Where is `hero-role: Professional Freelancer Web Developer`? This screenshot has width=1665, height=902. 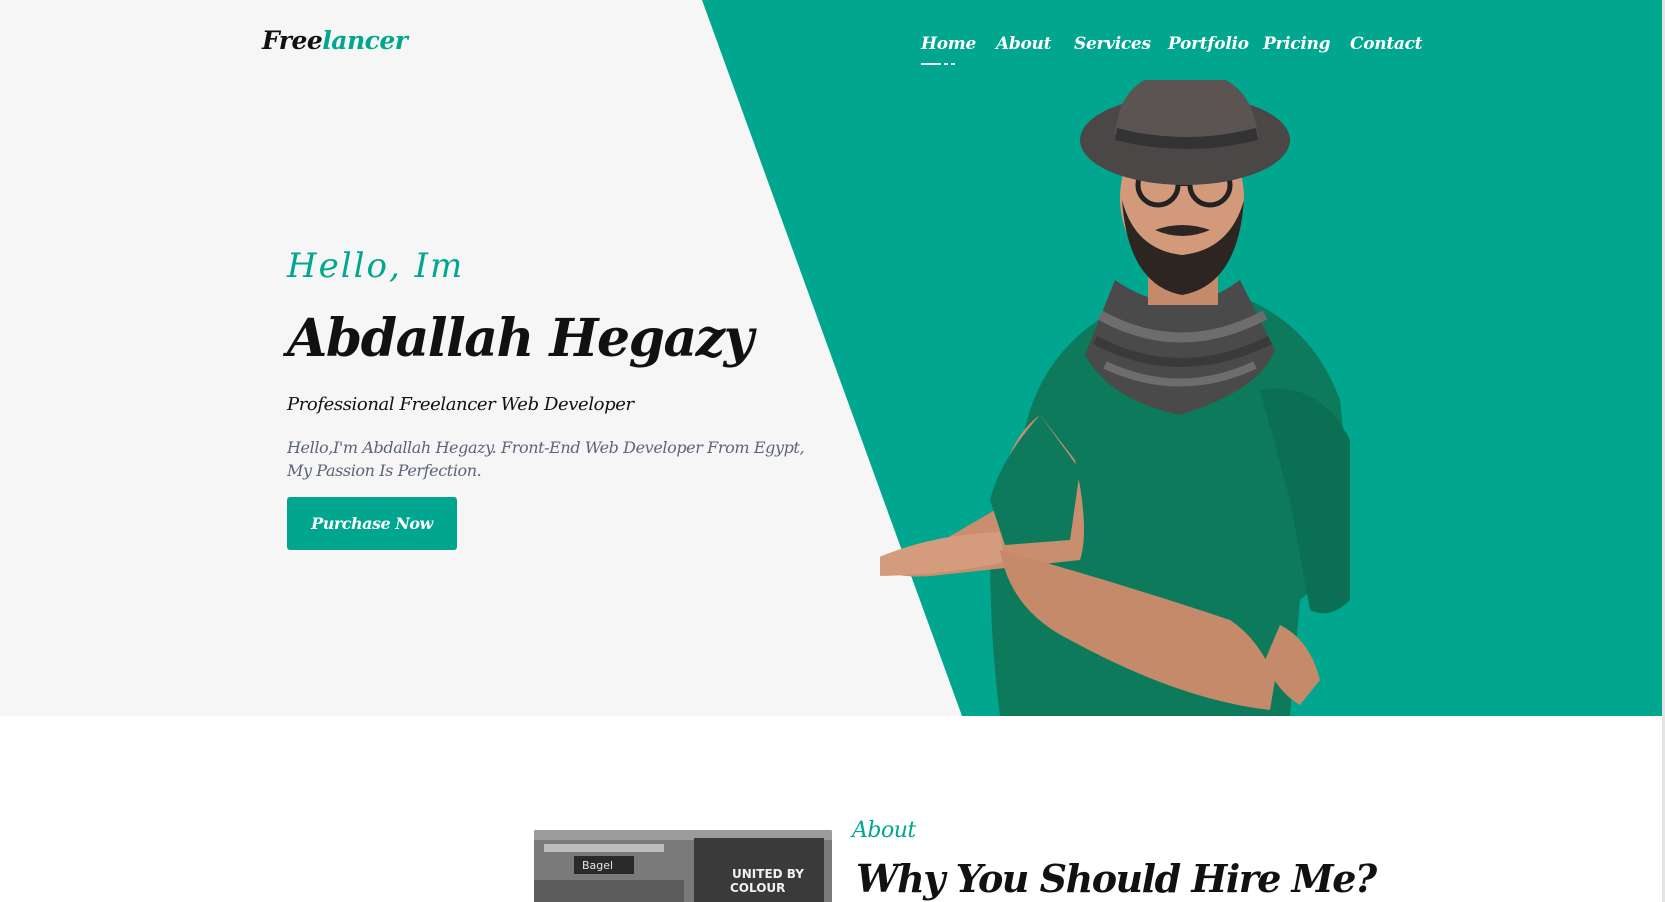 hero-role: Professional Freelancer Web Developer is located at coordinates (460, 404).